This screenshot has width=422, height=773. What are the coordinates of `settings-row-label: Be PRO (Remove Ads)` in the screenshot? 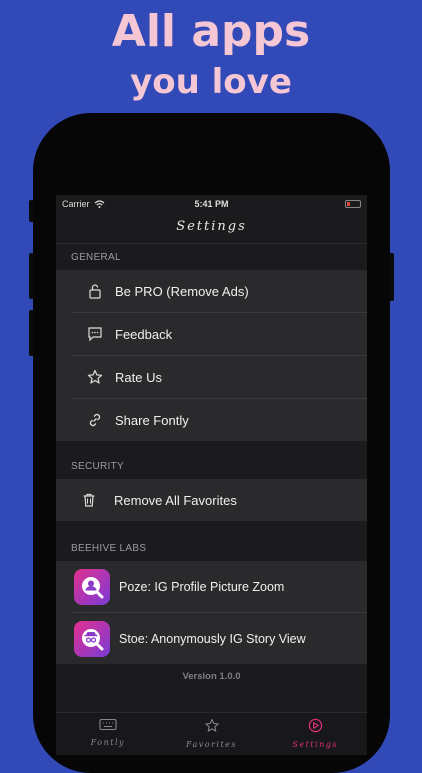 It's located at (182, 291).